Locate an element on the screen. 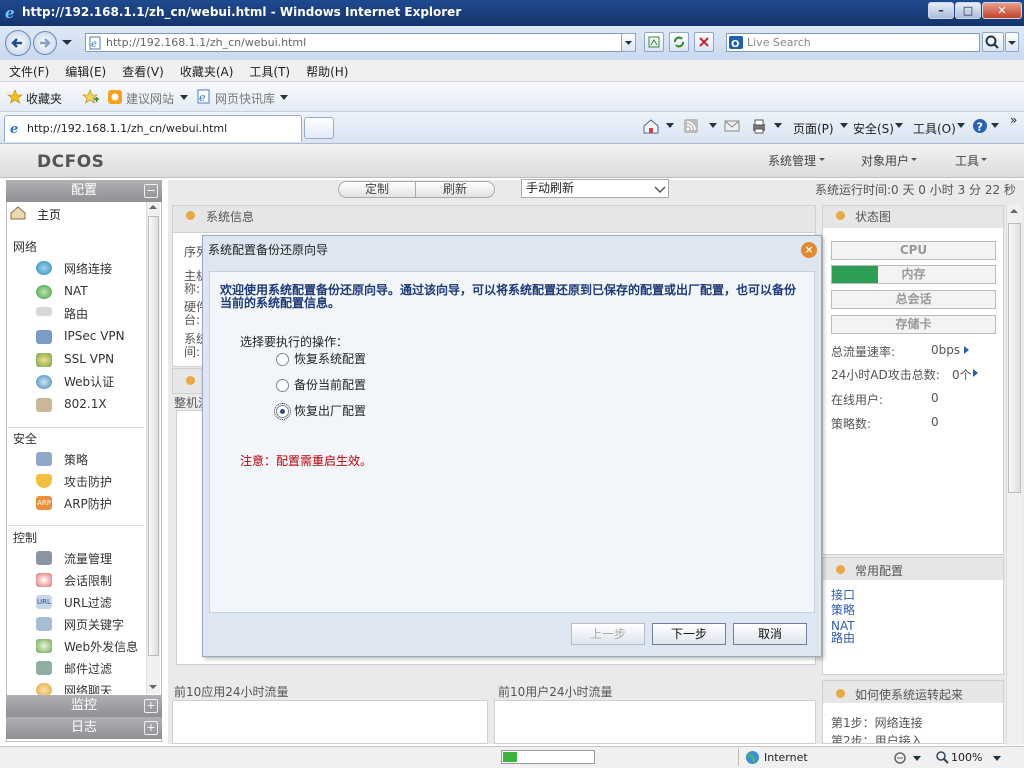 The height and width of the screenshot is (768, 1024). sidebar-item-ssl-vpn: SSL VPN is located at coordinates (89, 359).